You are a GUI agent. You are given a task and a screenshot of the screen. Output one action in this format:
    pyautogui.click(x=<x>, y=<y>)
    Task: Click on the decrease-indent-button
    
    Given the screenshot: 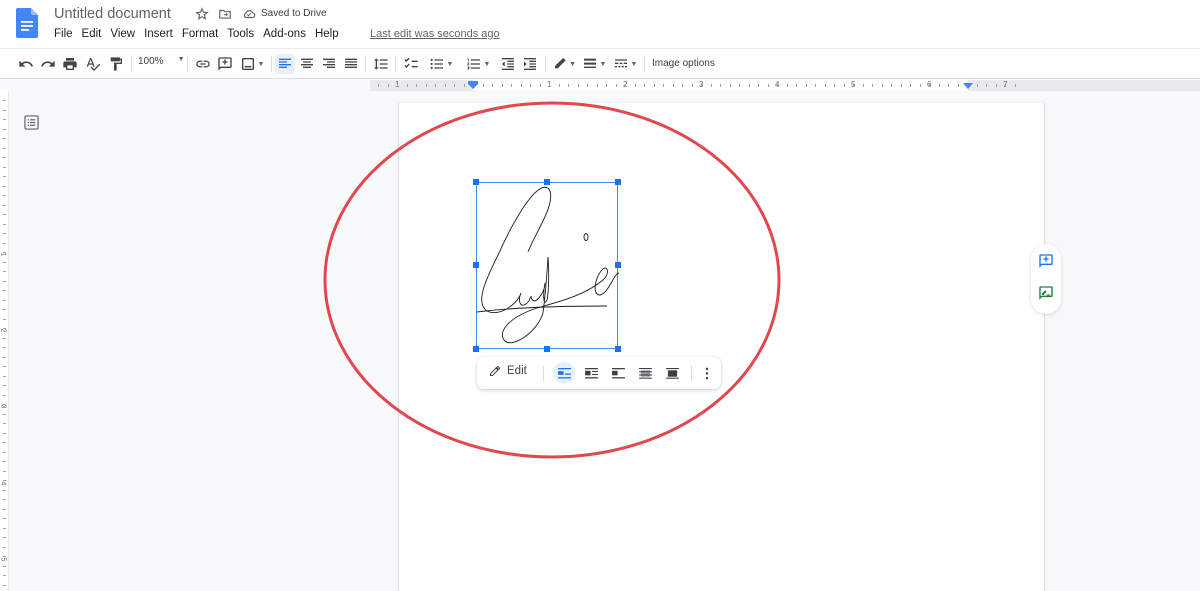 What is the action you would take?
    pyautogui.click(x=508, y=64)
    